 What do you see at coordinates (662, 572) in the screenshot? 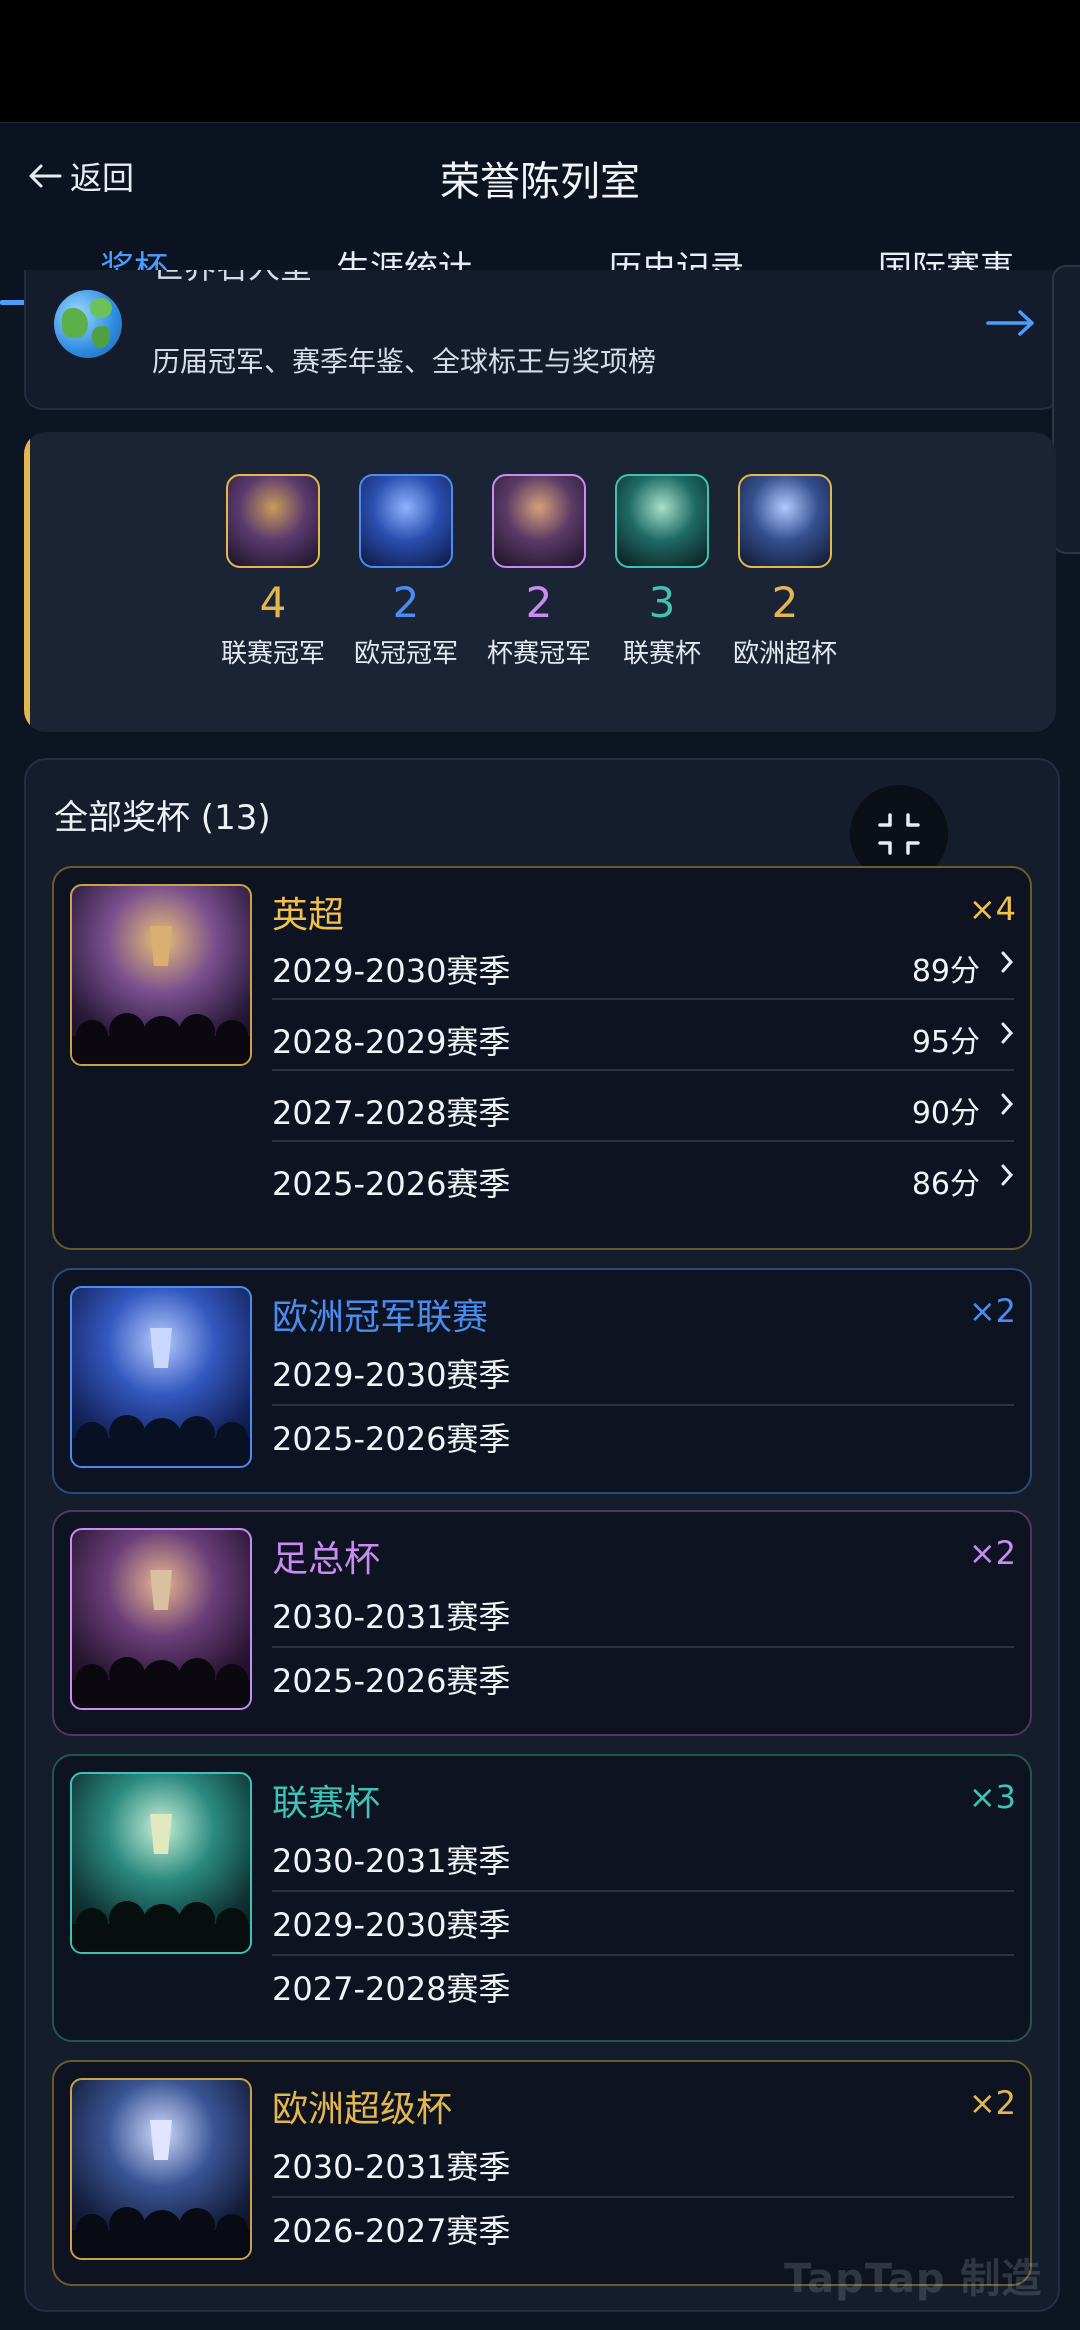
I see `summary-item-league-cup: 3 联赛杯` at bounding box center [662, 572].